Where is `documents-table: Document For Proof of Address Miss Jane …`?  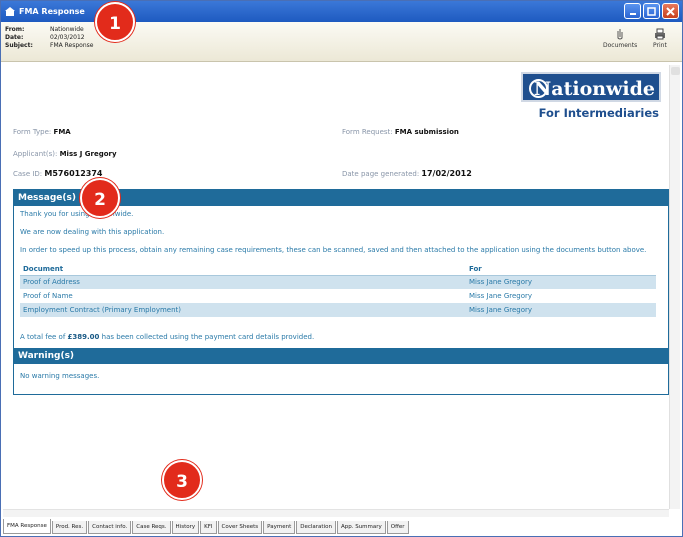 documents-table: Document For Proof of Address Miss Jane … is located at coordinates (338, 290).